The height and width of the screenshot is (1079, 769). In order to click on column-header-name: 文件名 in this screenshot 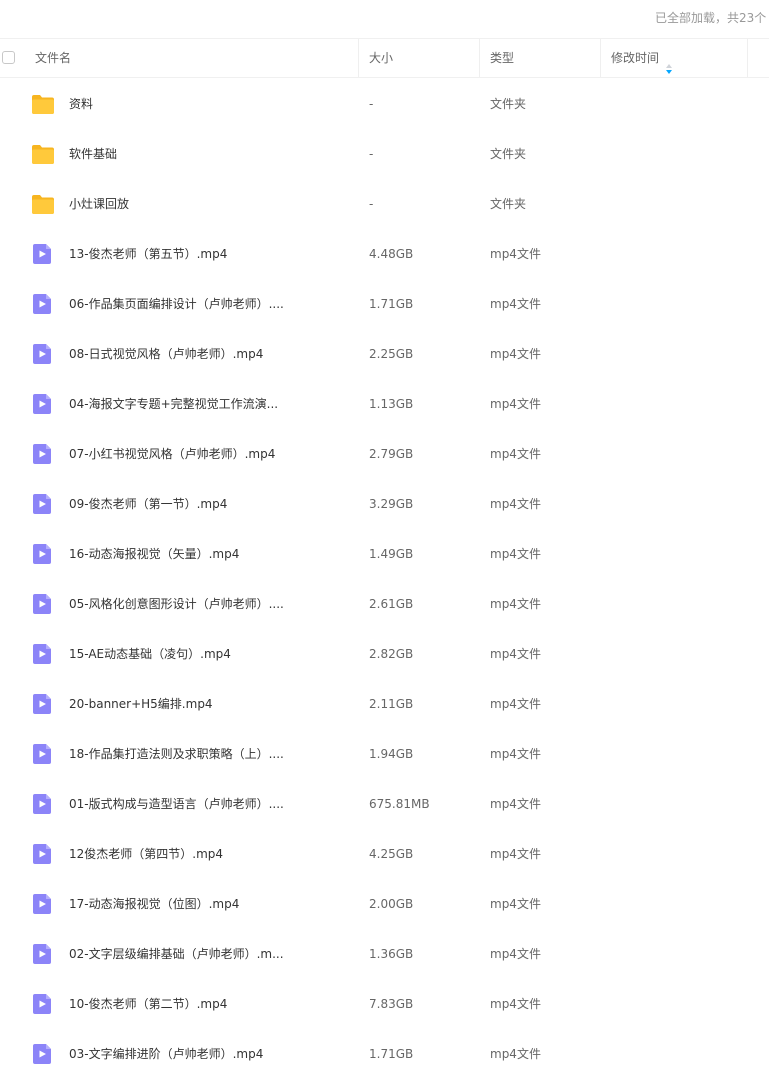, I will do `click(53, 58)`.